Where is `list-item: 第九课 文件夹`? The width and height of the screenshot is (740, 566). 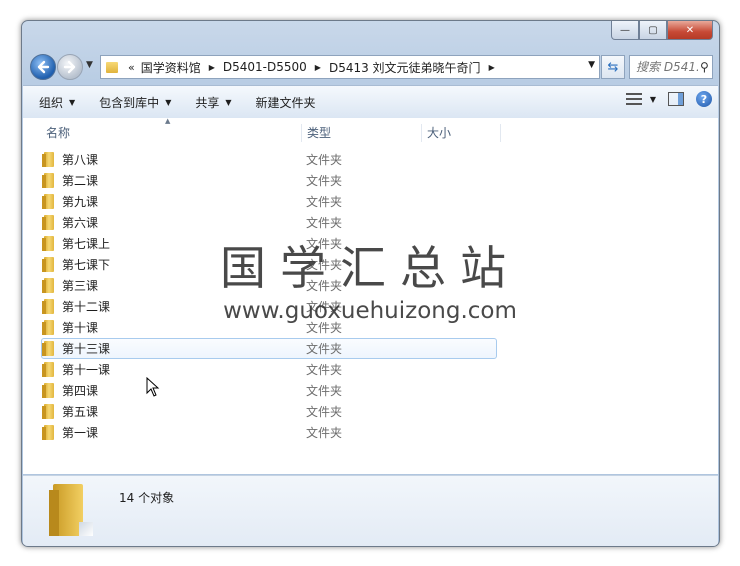 list-item: 第九课 文件夹 is located at coordinates (269, 201).